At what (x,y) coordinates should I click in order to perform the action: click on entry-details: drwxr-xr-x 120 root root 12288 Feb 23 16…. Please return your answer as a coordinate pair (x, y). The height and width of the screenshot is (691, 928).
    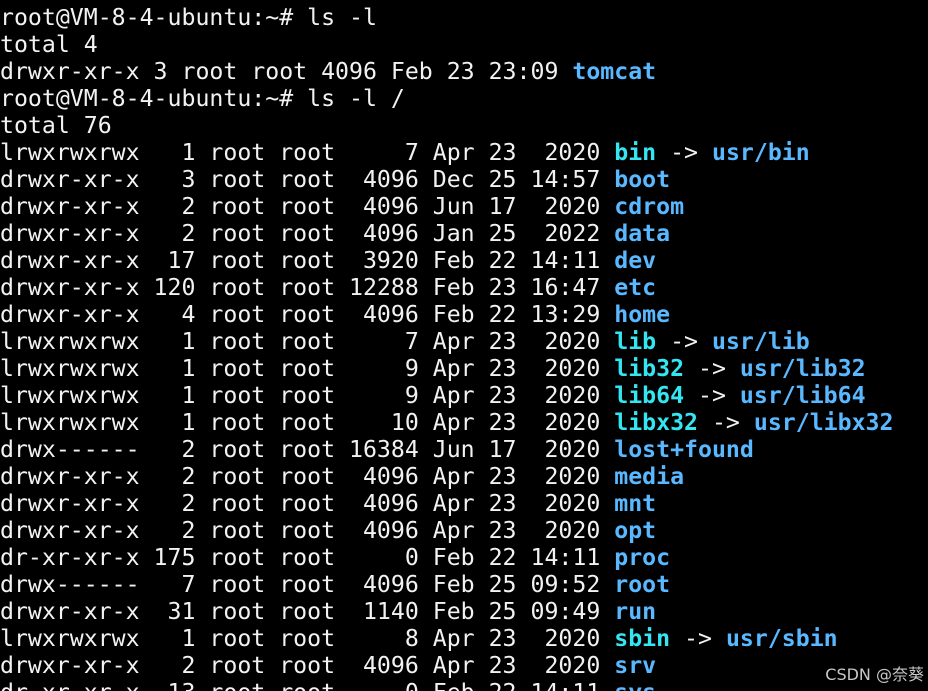
    Looking at the image, I should click on (307, 287).